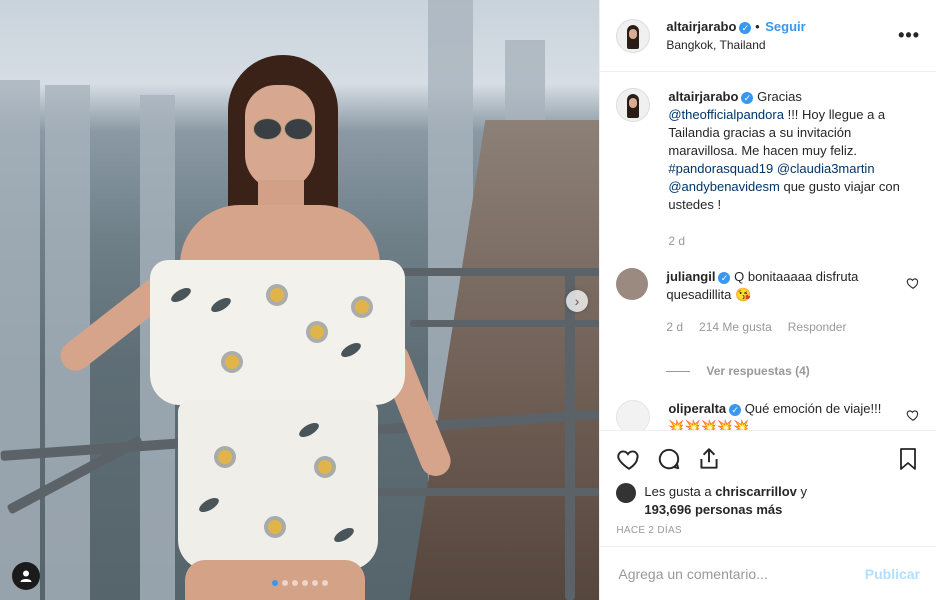 This screenshot has width=936, height=600. Describe the element at coordinates (677, 241) in the screenshot. I see `caption-age: 2 d` at that location.